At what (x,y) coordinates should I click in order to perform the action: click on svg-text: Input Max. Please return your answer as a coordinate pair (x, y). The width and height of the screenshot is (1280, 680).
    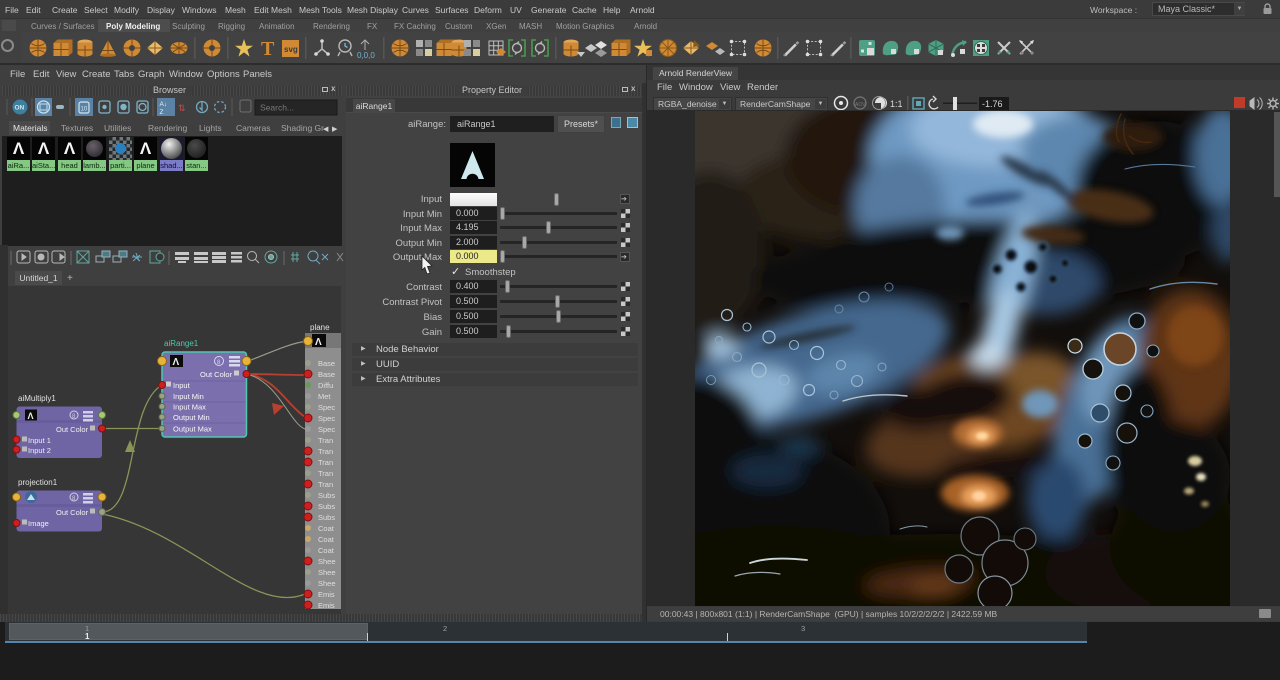
    Looking at the image, I should click on (189, 407).